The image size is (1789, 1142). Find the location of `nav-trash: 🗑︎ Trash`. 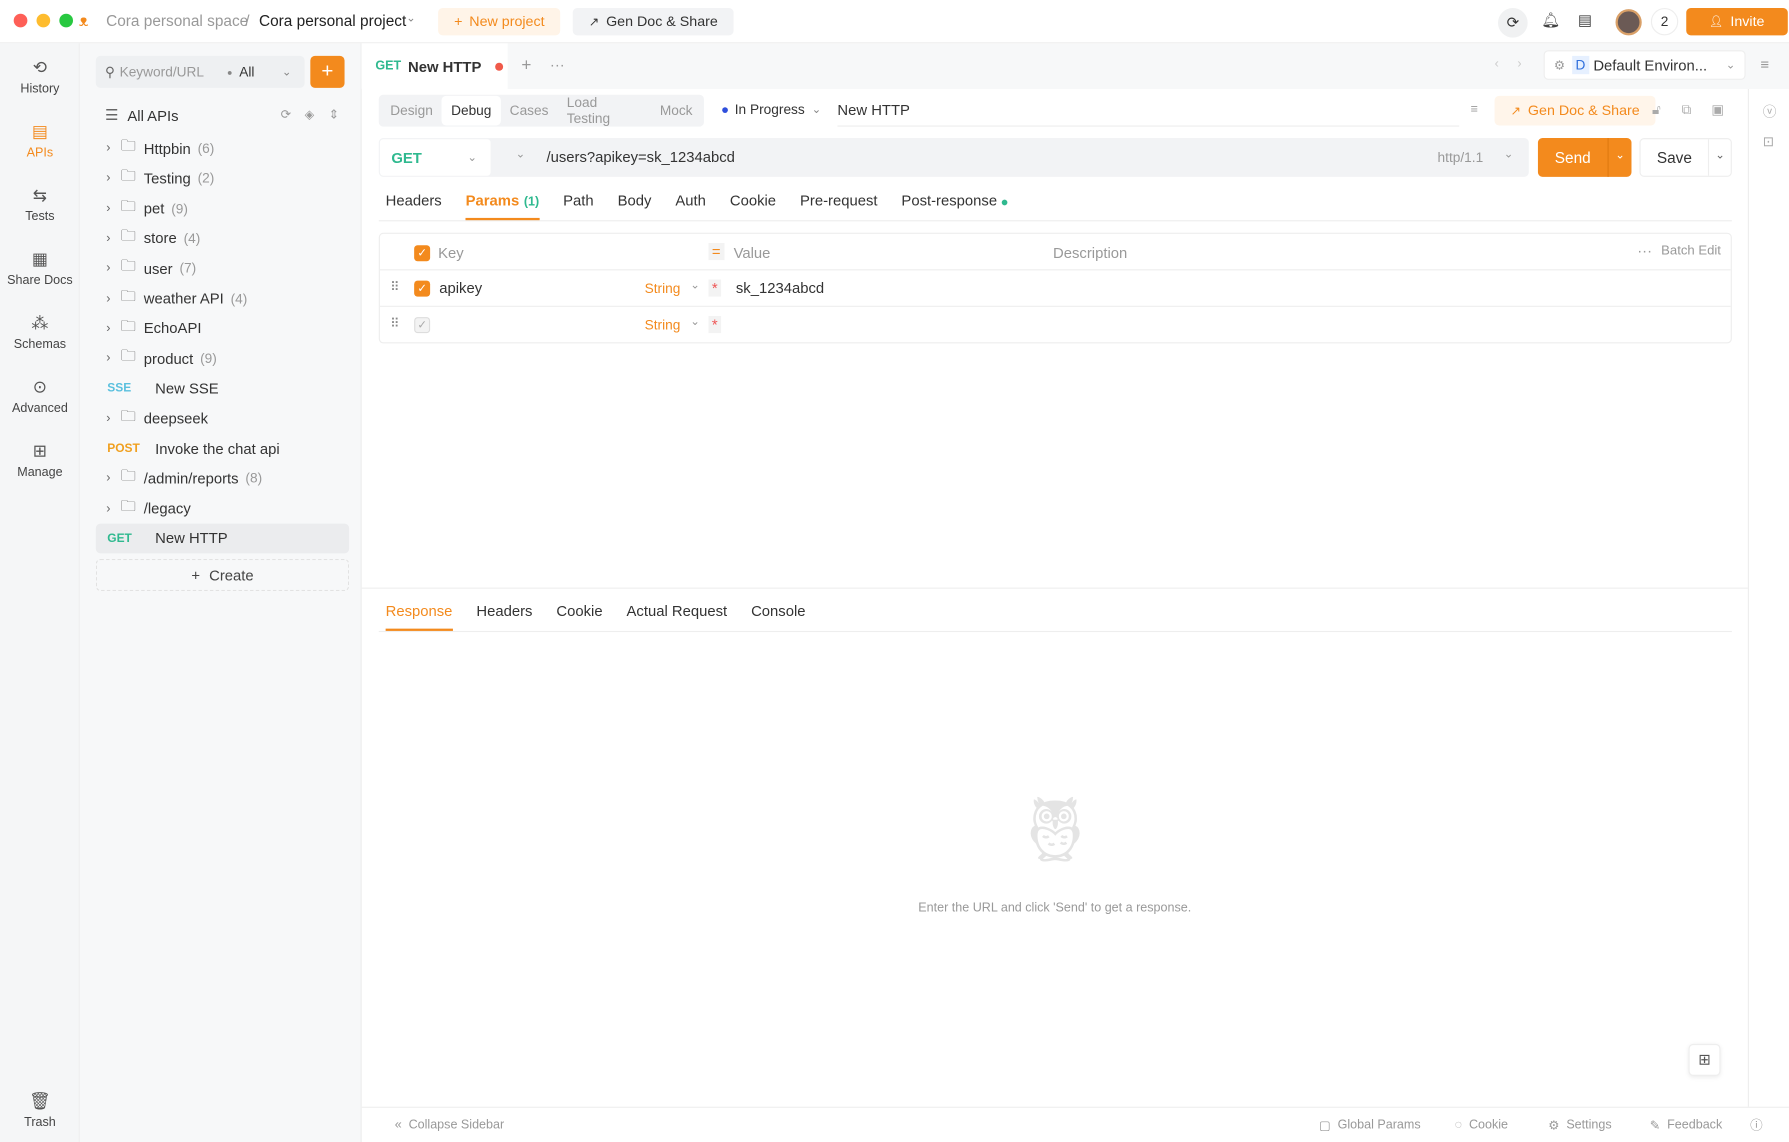

nav-trash: 🗑︎ Trash is located at coordinates (40, 1110).